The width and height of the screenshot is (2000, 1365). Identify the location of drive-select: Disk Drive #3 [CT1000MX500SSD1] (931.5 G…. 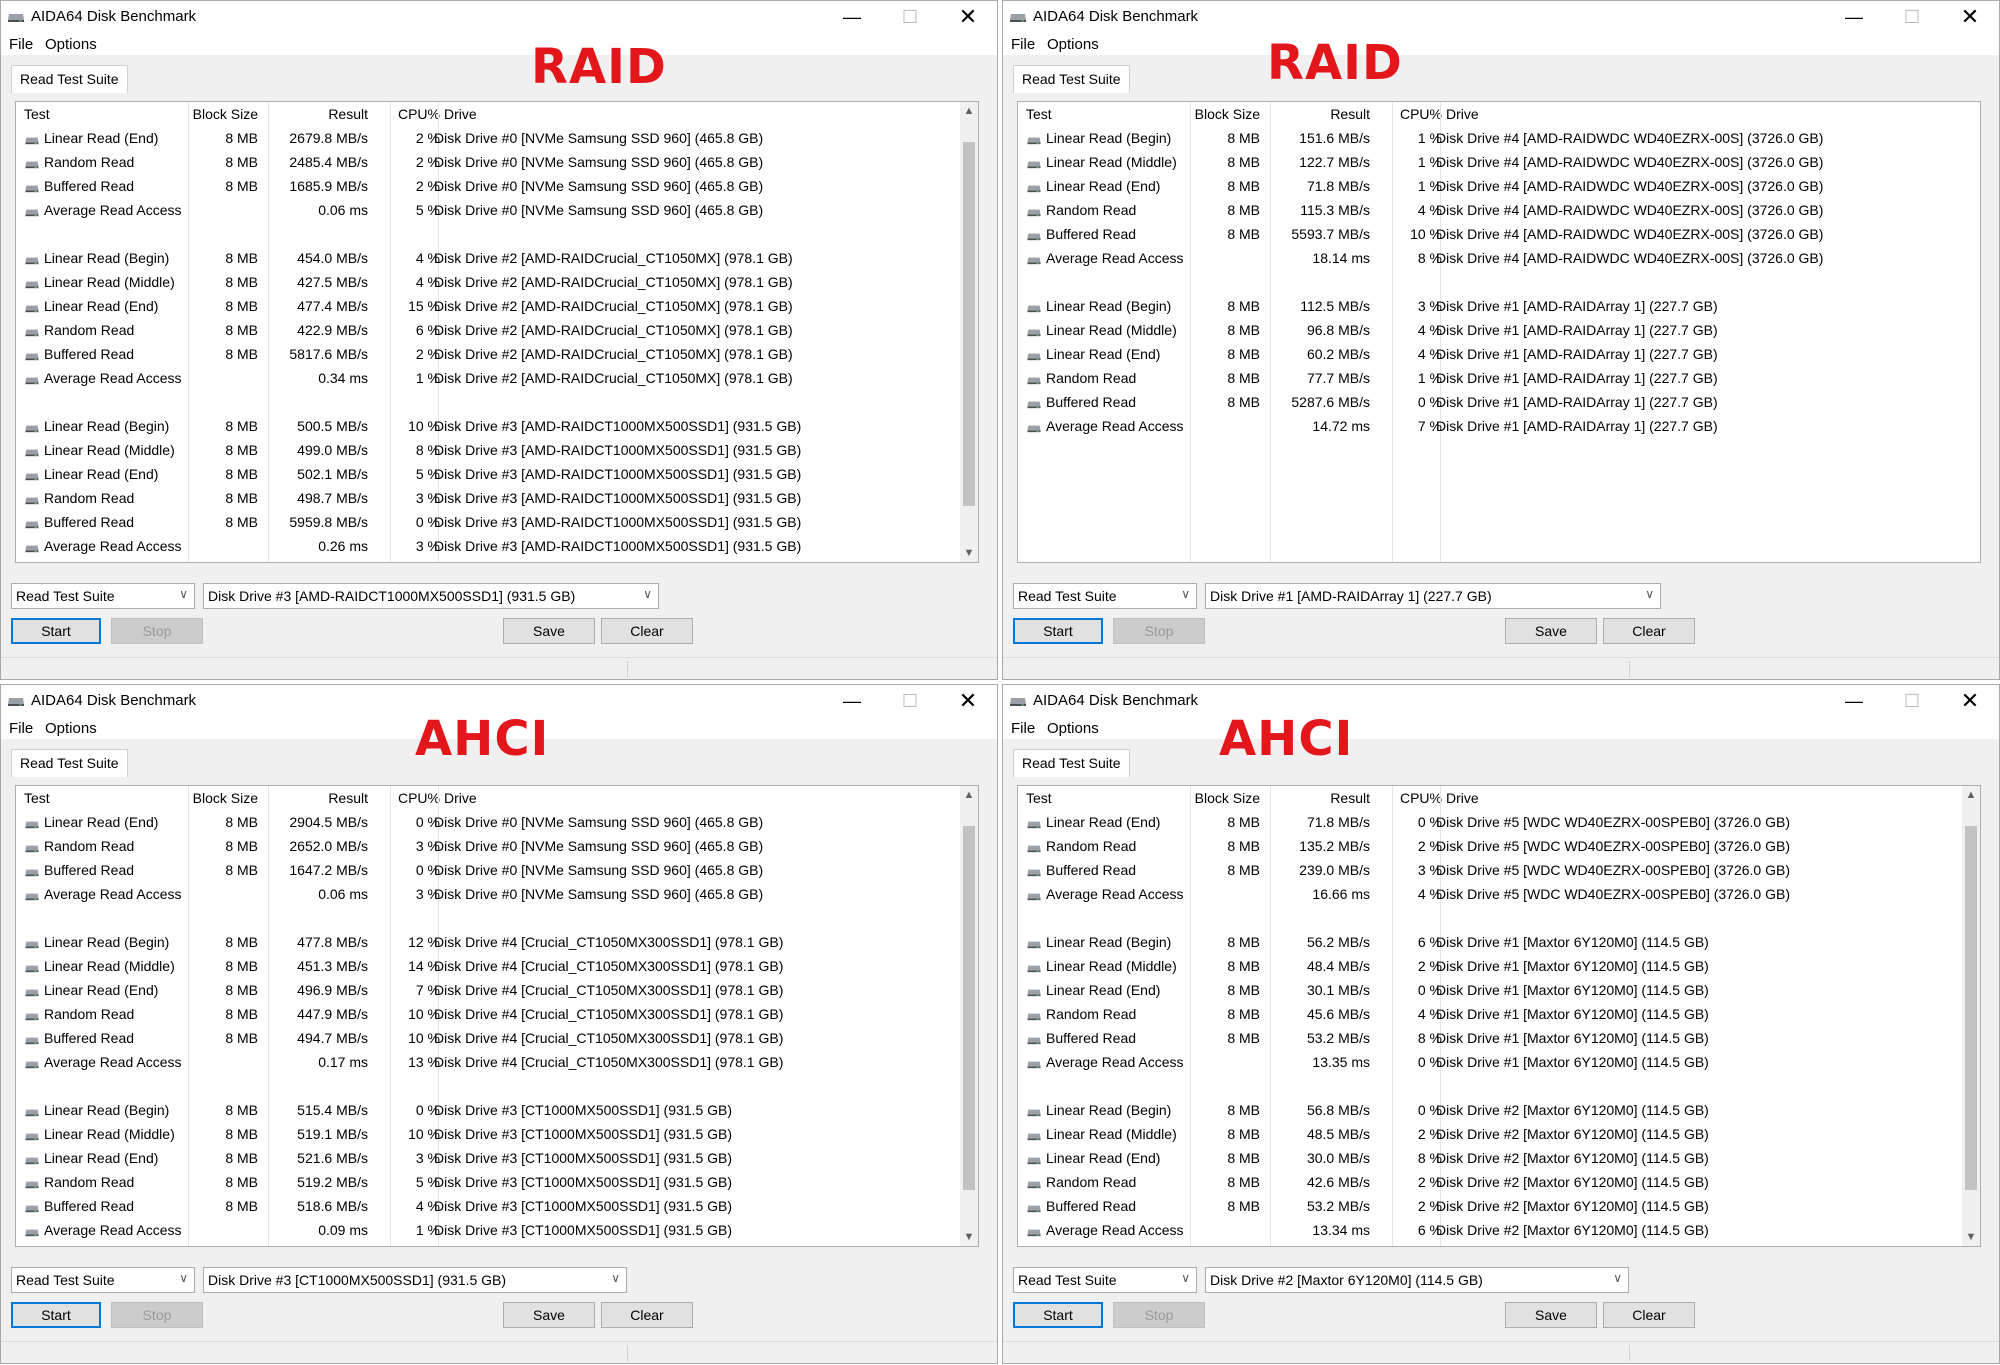
(415, 1280).